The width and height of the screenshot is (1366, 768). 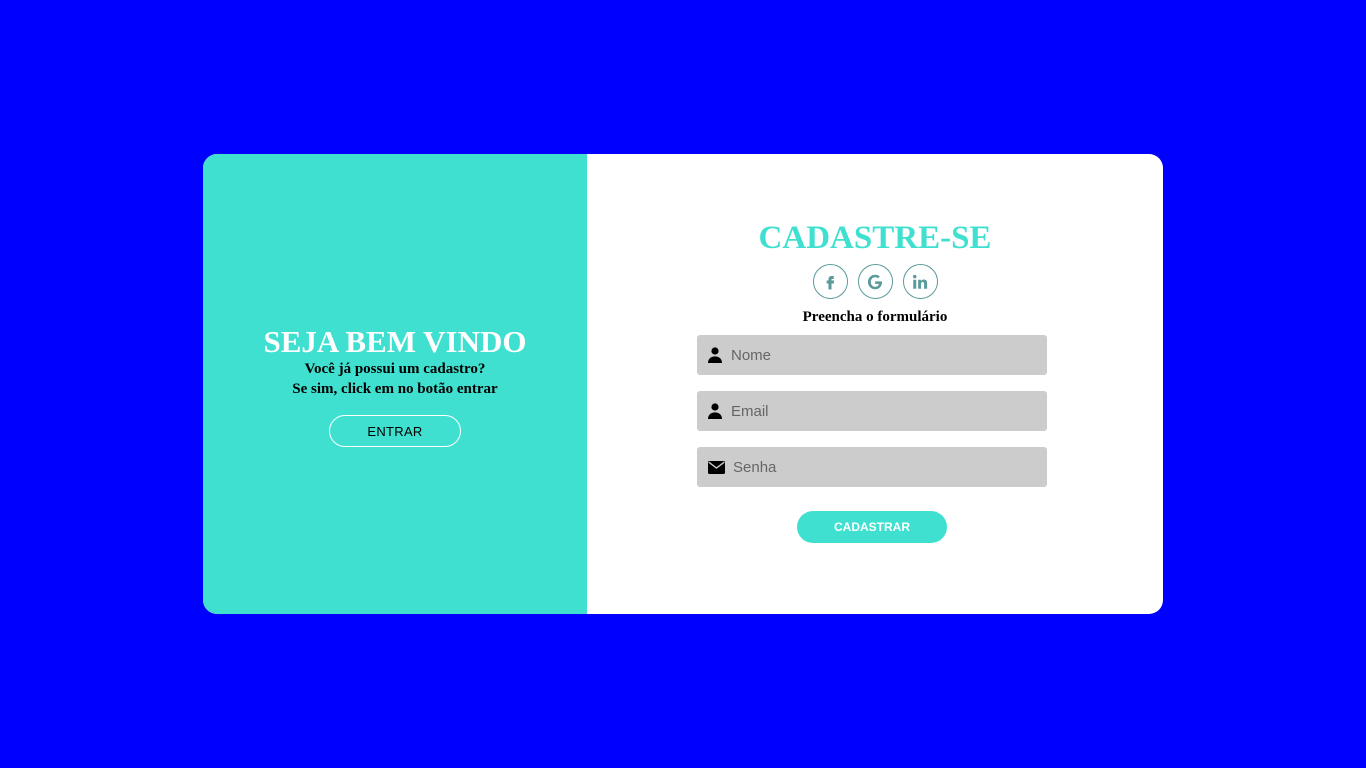 I want to click on password-field, so click(x=872, y=467).